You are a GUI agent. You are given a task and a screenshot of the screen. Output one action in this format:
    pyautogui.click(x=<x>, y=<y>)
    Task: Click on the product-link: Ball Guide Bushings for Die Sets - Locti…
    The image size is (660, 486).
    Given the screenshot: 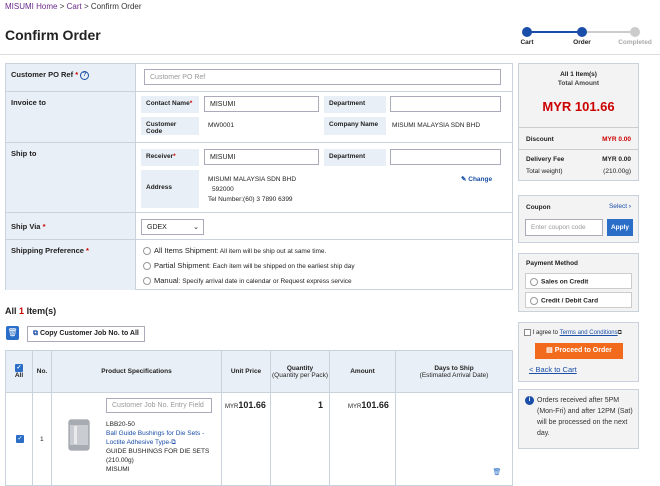 What is the action you would take?
    pyautogui.click(x=162, y=438)
    